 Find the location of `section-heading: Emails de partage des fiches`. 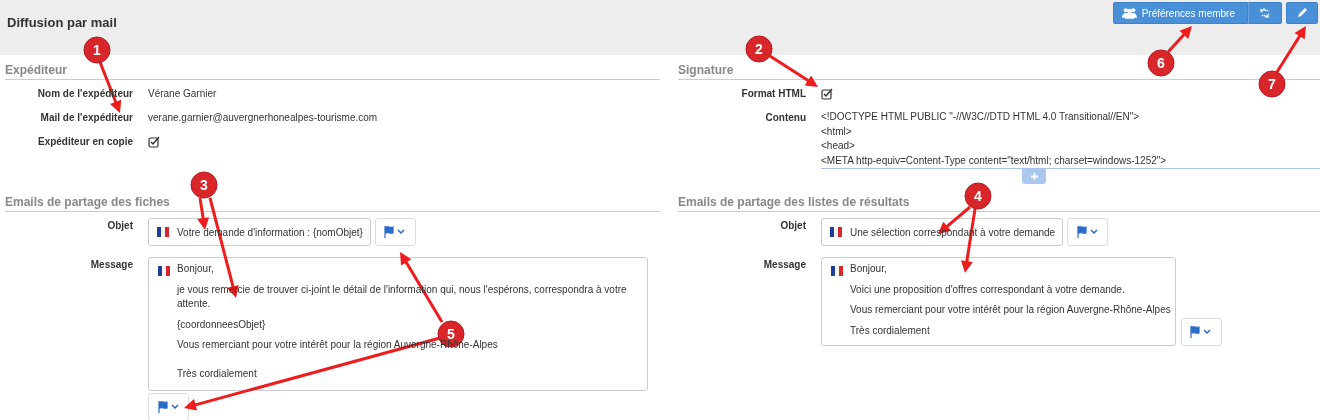

section-heading: Emails de partage des fiches is located at coordinates (332, 203).